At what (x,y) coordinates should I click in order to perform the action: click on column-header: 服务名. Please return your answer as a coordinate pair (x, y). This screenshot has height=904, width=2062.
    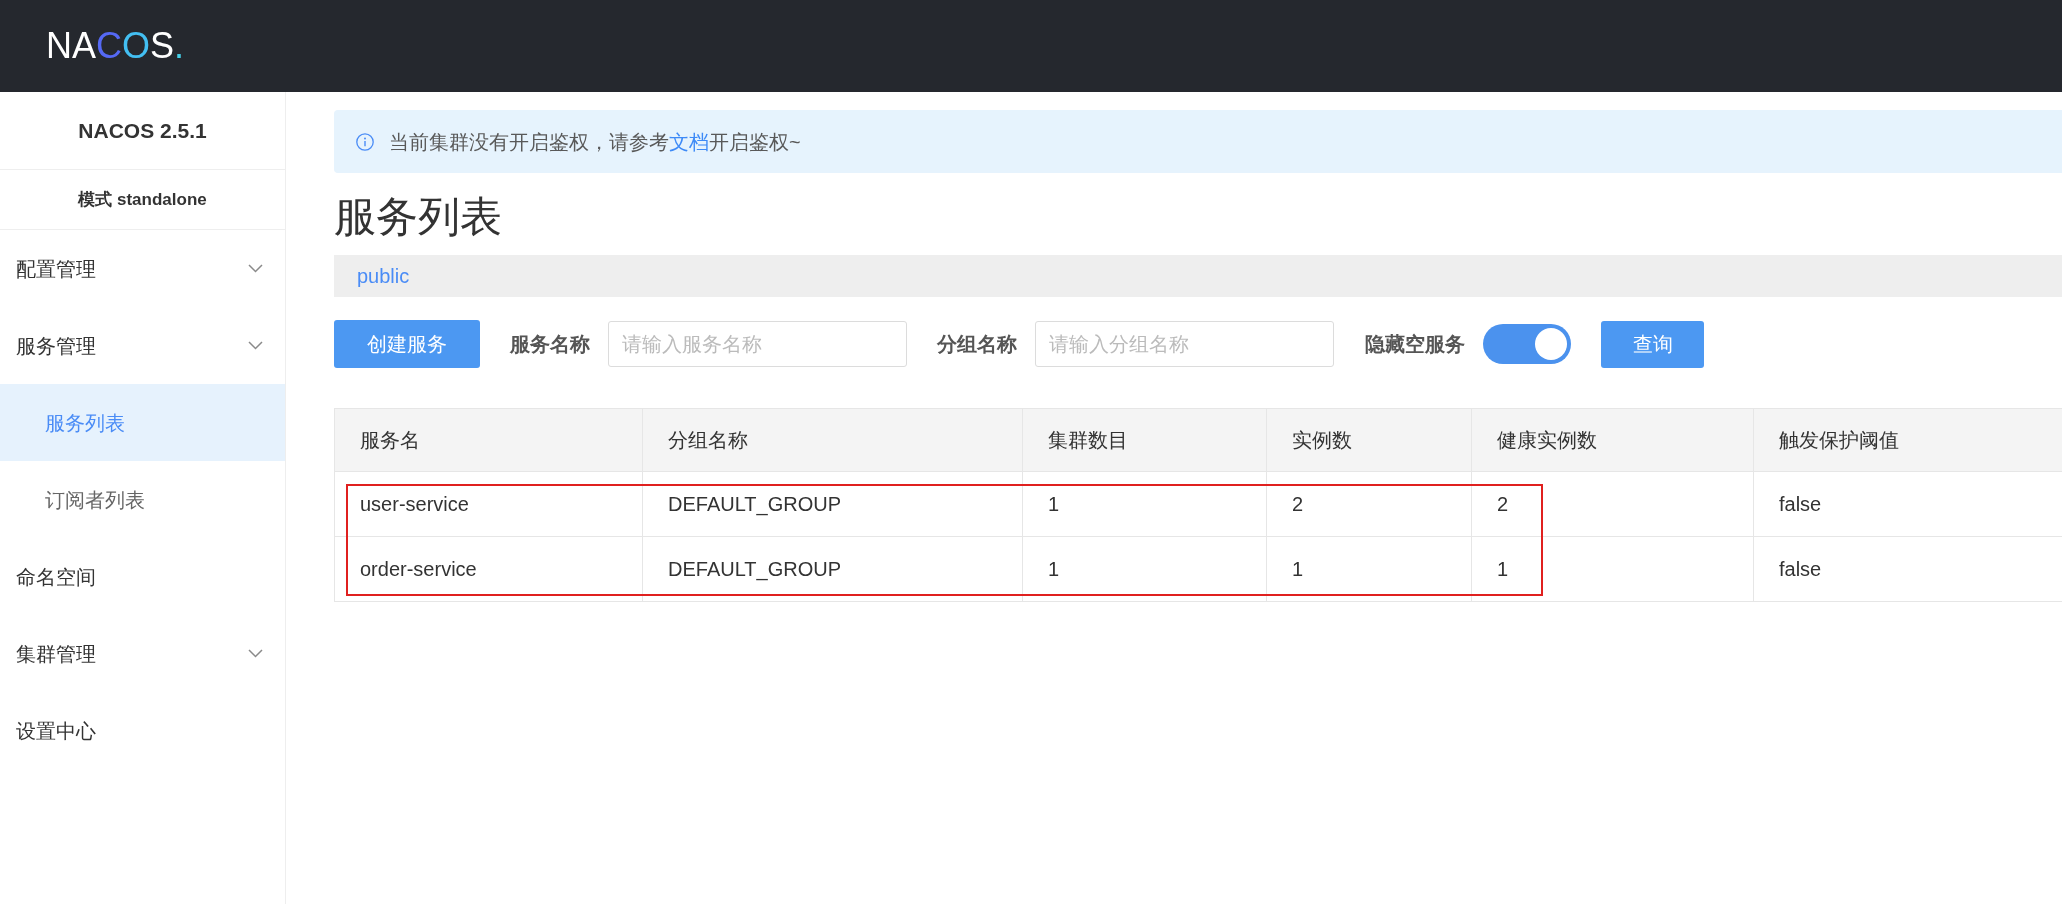
    Looking at the image, I should click on (488, 440).